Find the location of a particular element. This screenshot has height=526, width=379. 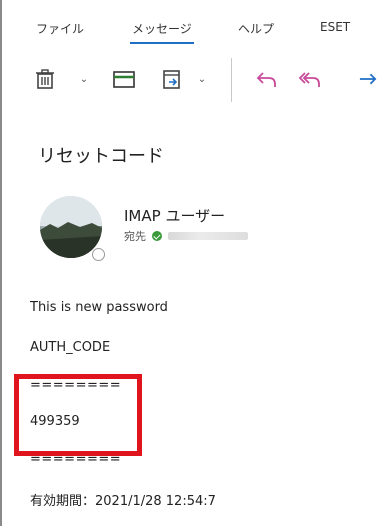

undo-all-icon is located at coordinates (309, 79).